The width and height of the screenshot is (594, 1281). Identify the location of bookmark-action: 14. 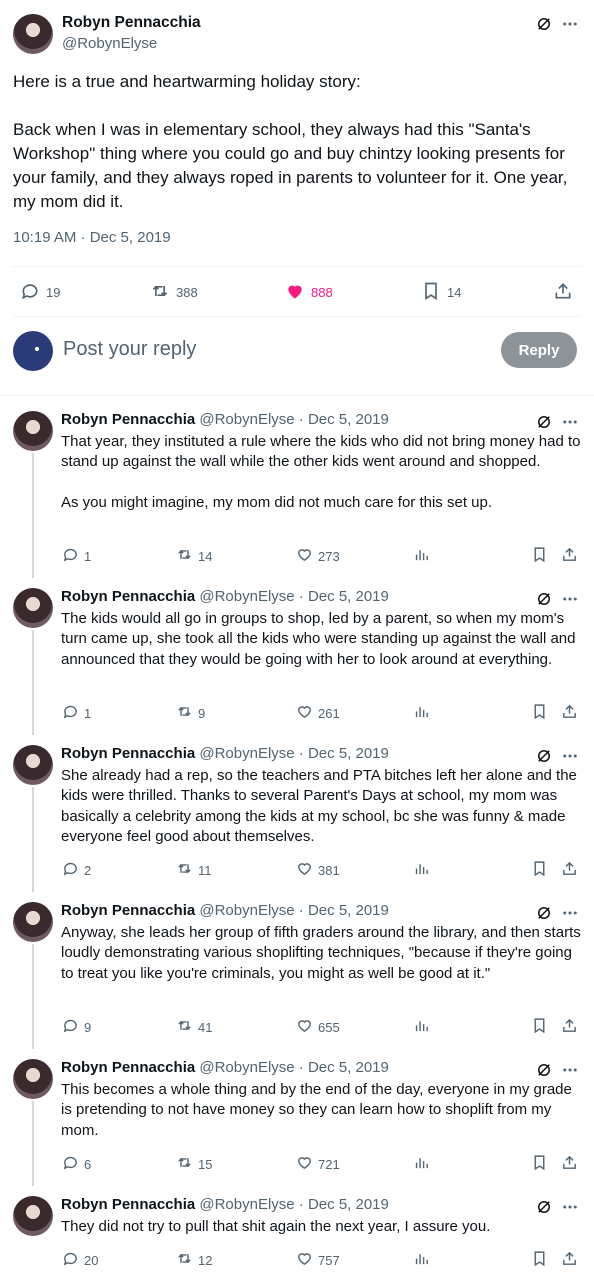
(441, 292).